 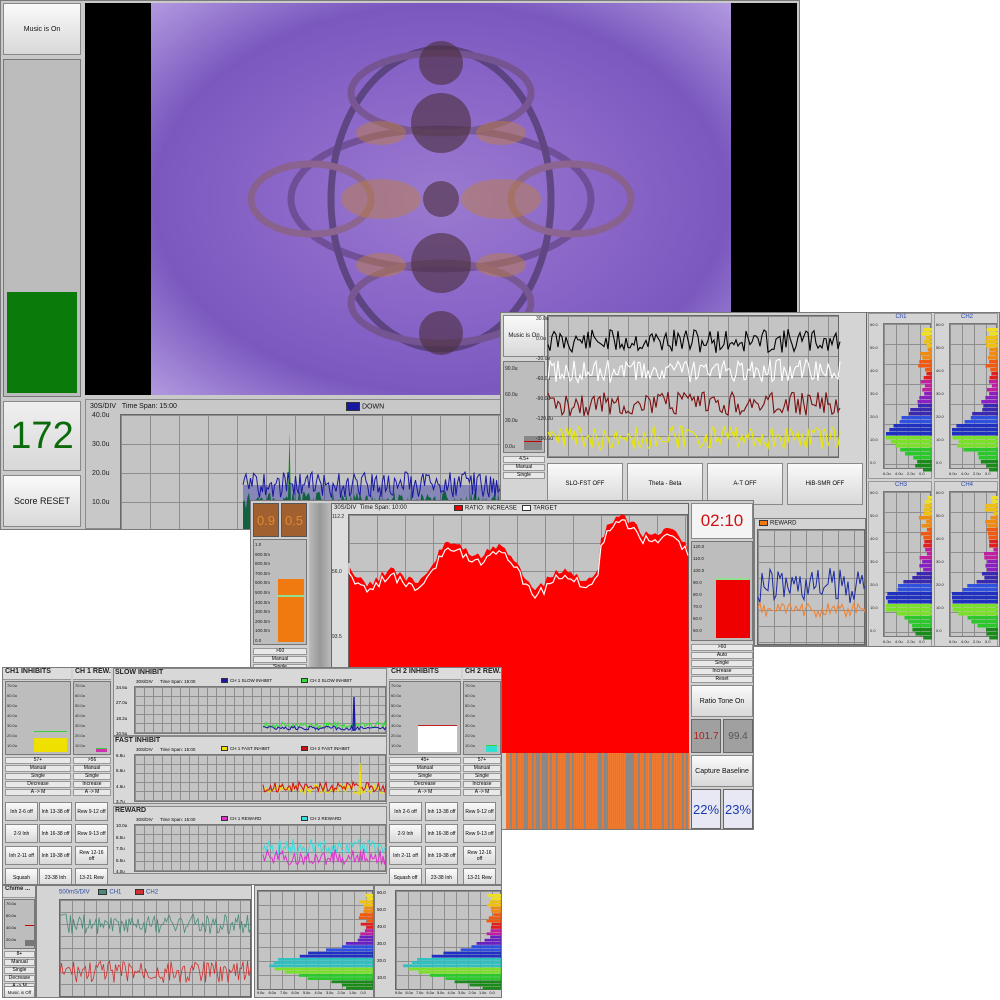 What do you see at coordinates (722, 679) in the screenshot?
I see `ratio-right-label: Reset` at bounding box center [722, 679].